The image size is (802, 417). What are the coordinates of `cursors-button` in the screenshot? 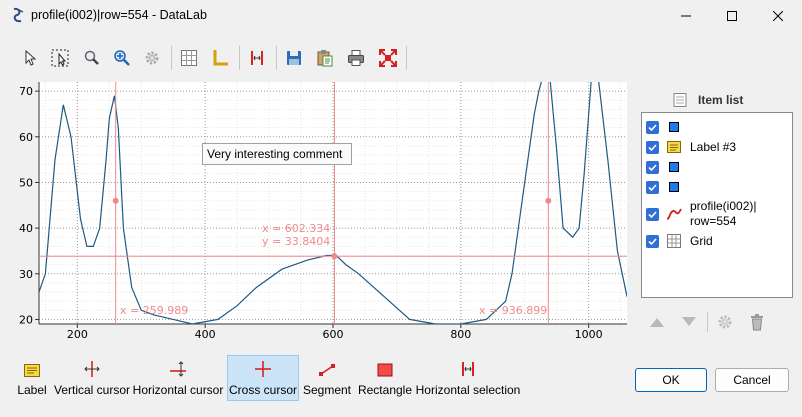 It's located at (257, 58).